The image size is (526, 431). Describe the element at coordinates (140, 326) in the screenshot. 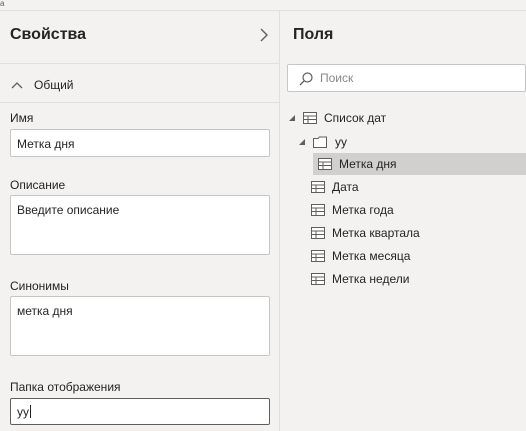

I see `synonyms-field: метка дня` at that location.